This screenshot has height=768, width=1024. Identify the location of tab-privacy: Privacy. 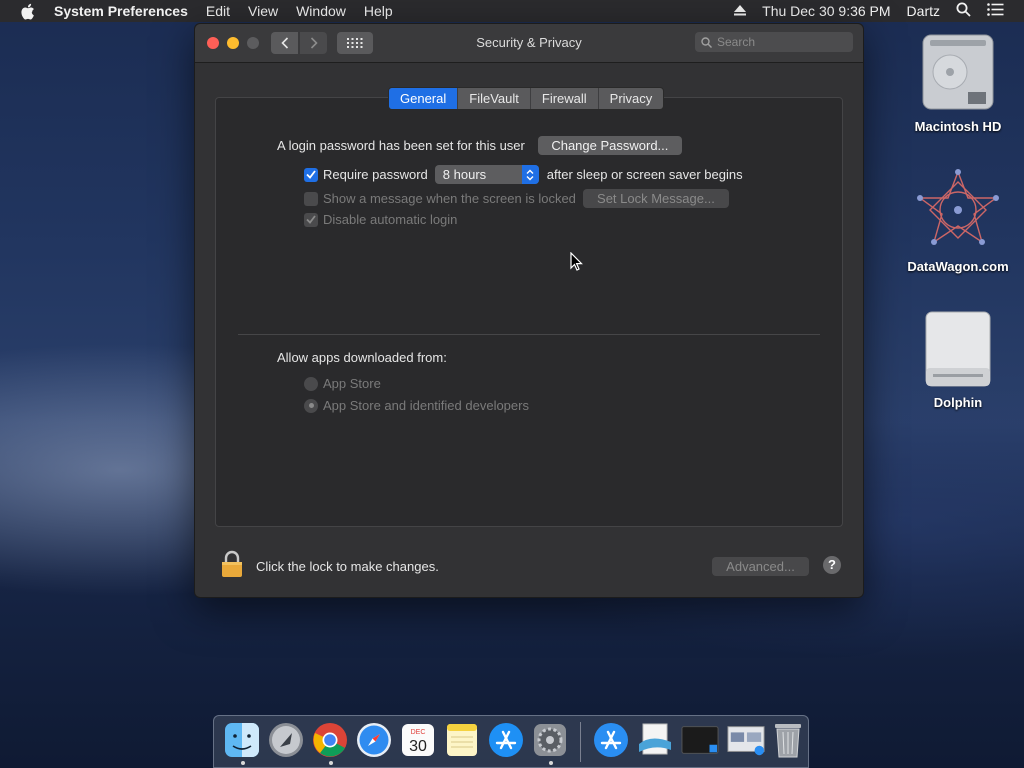
(631, 98).